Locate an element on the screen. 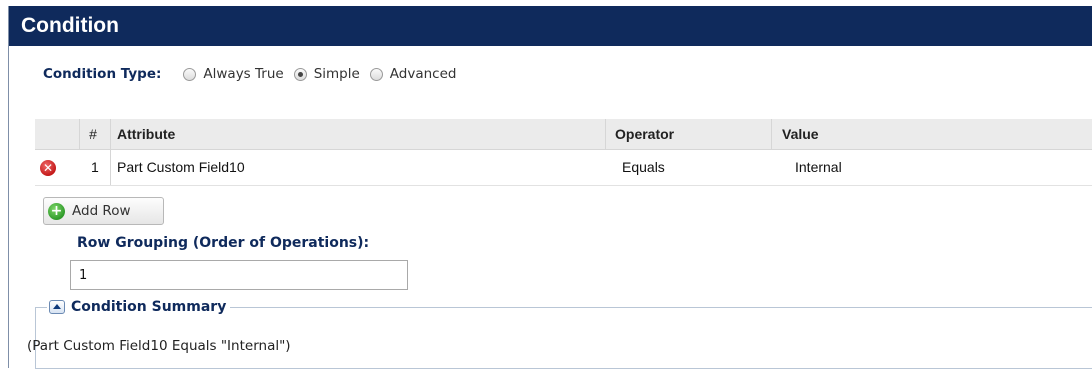  condition-summary-legend: Condition Summary is located at coordinates (139, 307).